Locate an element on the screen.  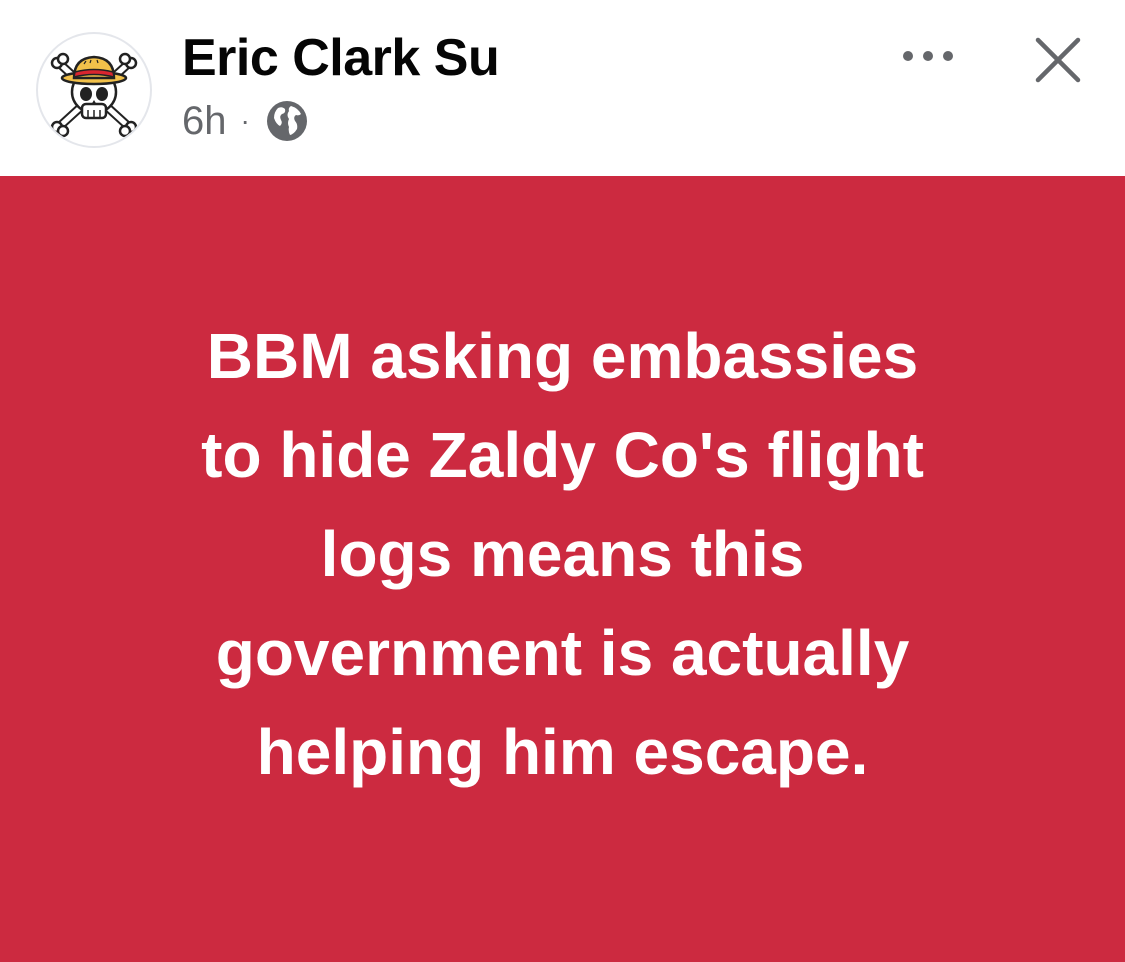
close-button is located at coordinates (1058, 60).